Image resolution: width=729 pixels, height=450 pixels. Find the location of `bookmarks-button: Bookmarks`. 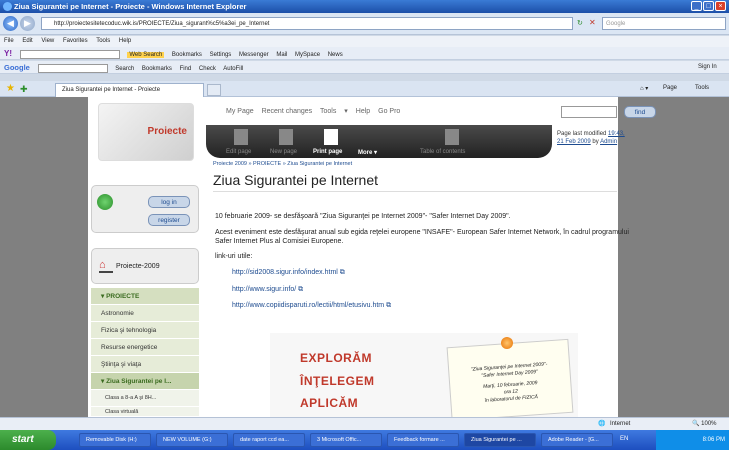

bookmarks-button: Bookmarks is located at coordinates (187, 55).